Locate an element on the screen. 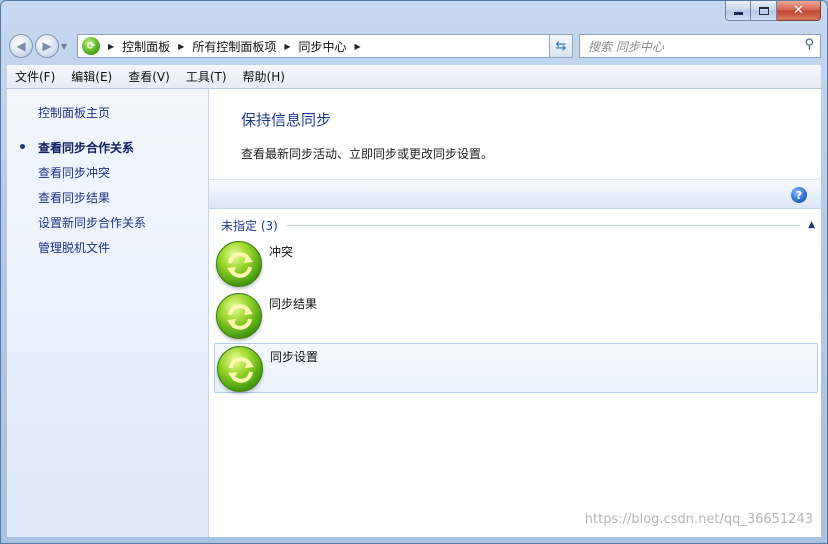  breadcrumb: ▶ 控制面板 ▶ 所有控制面板项 ▶ 同步中心 ▶ is located at coordinates (234, 46).